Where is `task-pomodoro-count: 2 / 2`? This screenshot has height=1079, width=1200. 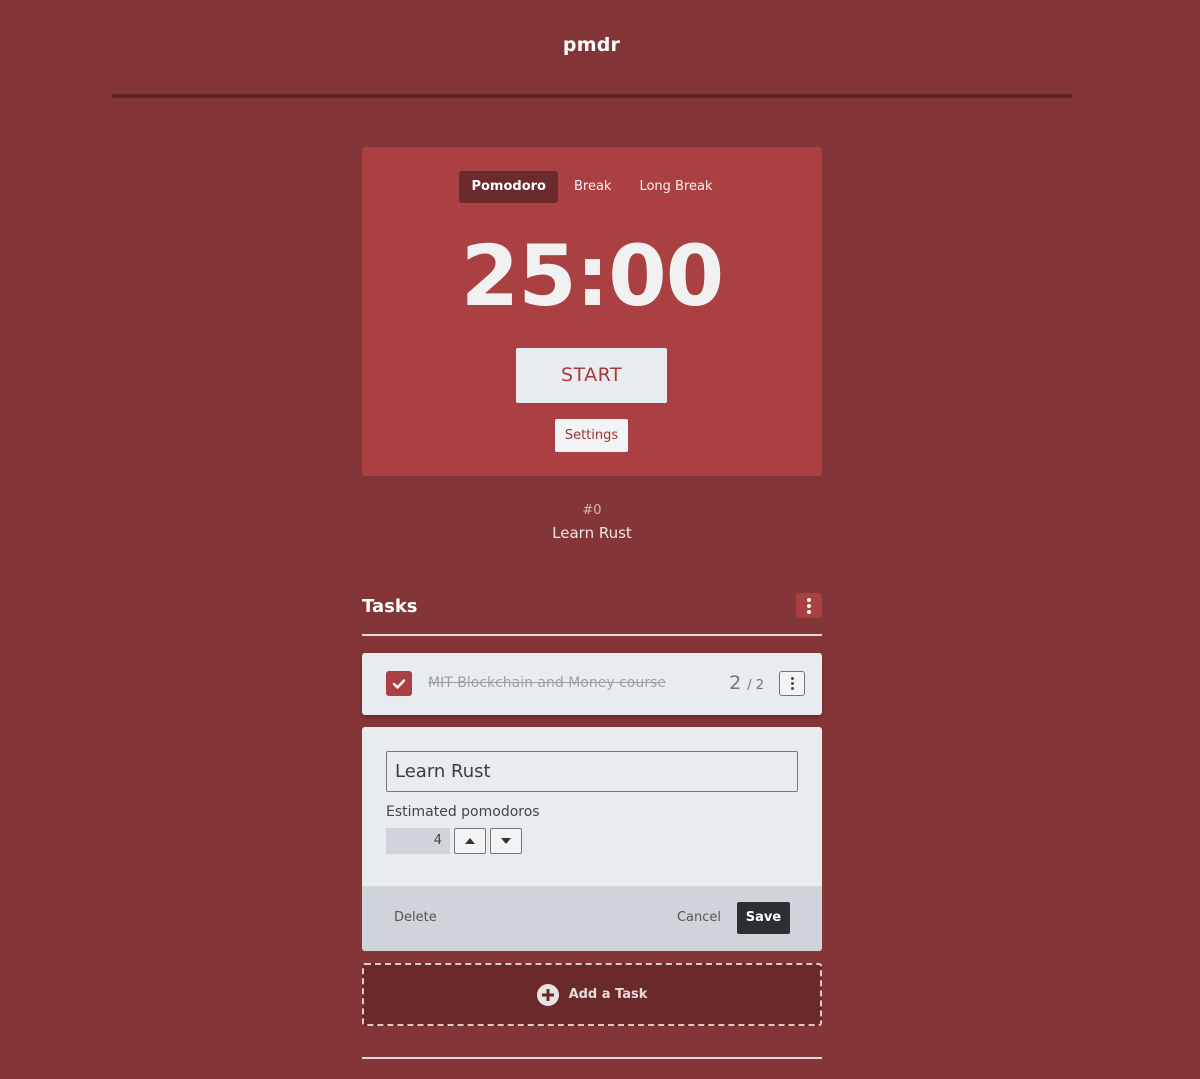
task-pomodoro-count: 2 / 2 is located at coordinates (746, 683).